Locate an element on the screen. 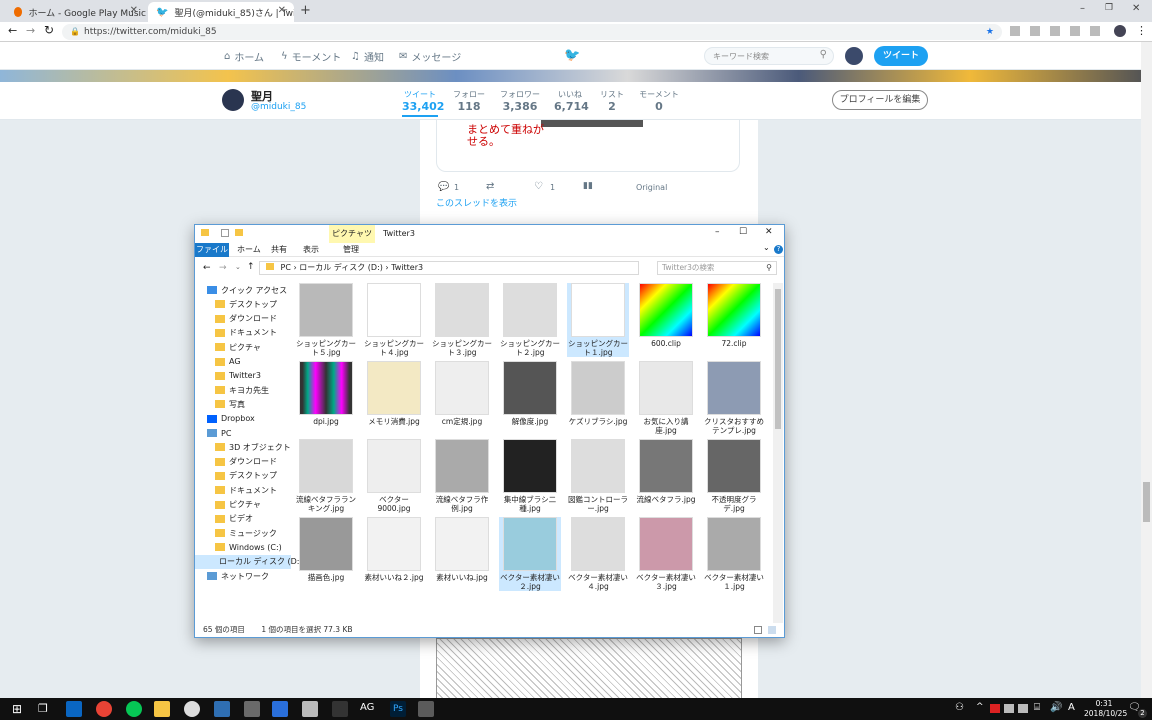  file-scrollbar is located at coordinates (778, 453).